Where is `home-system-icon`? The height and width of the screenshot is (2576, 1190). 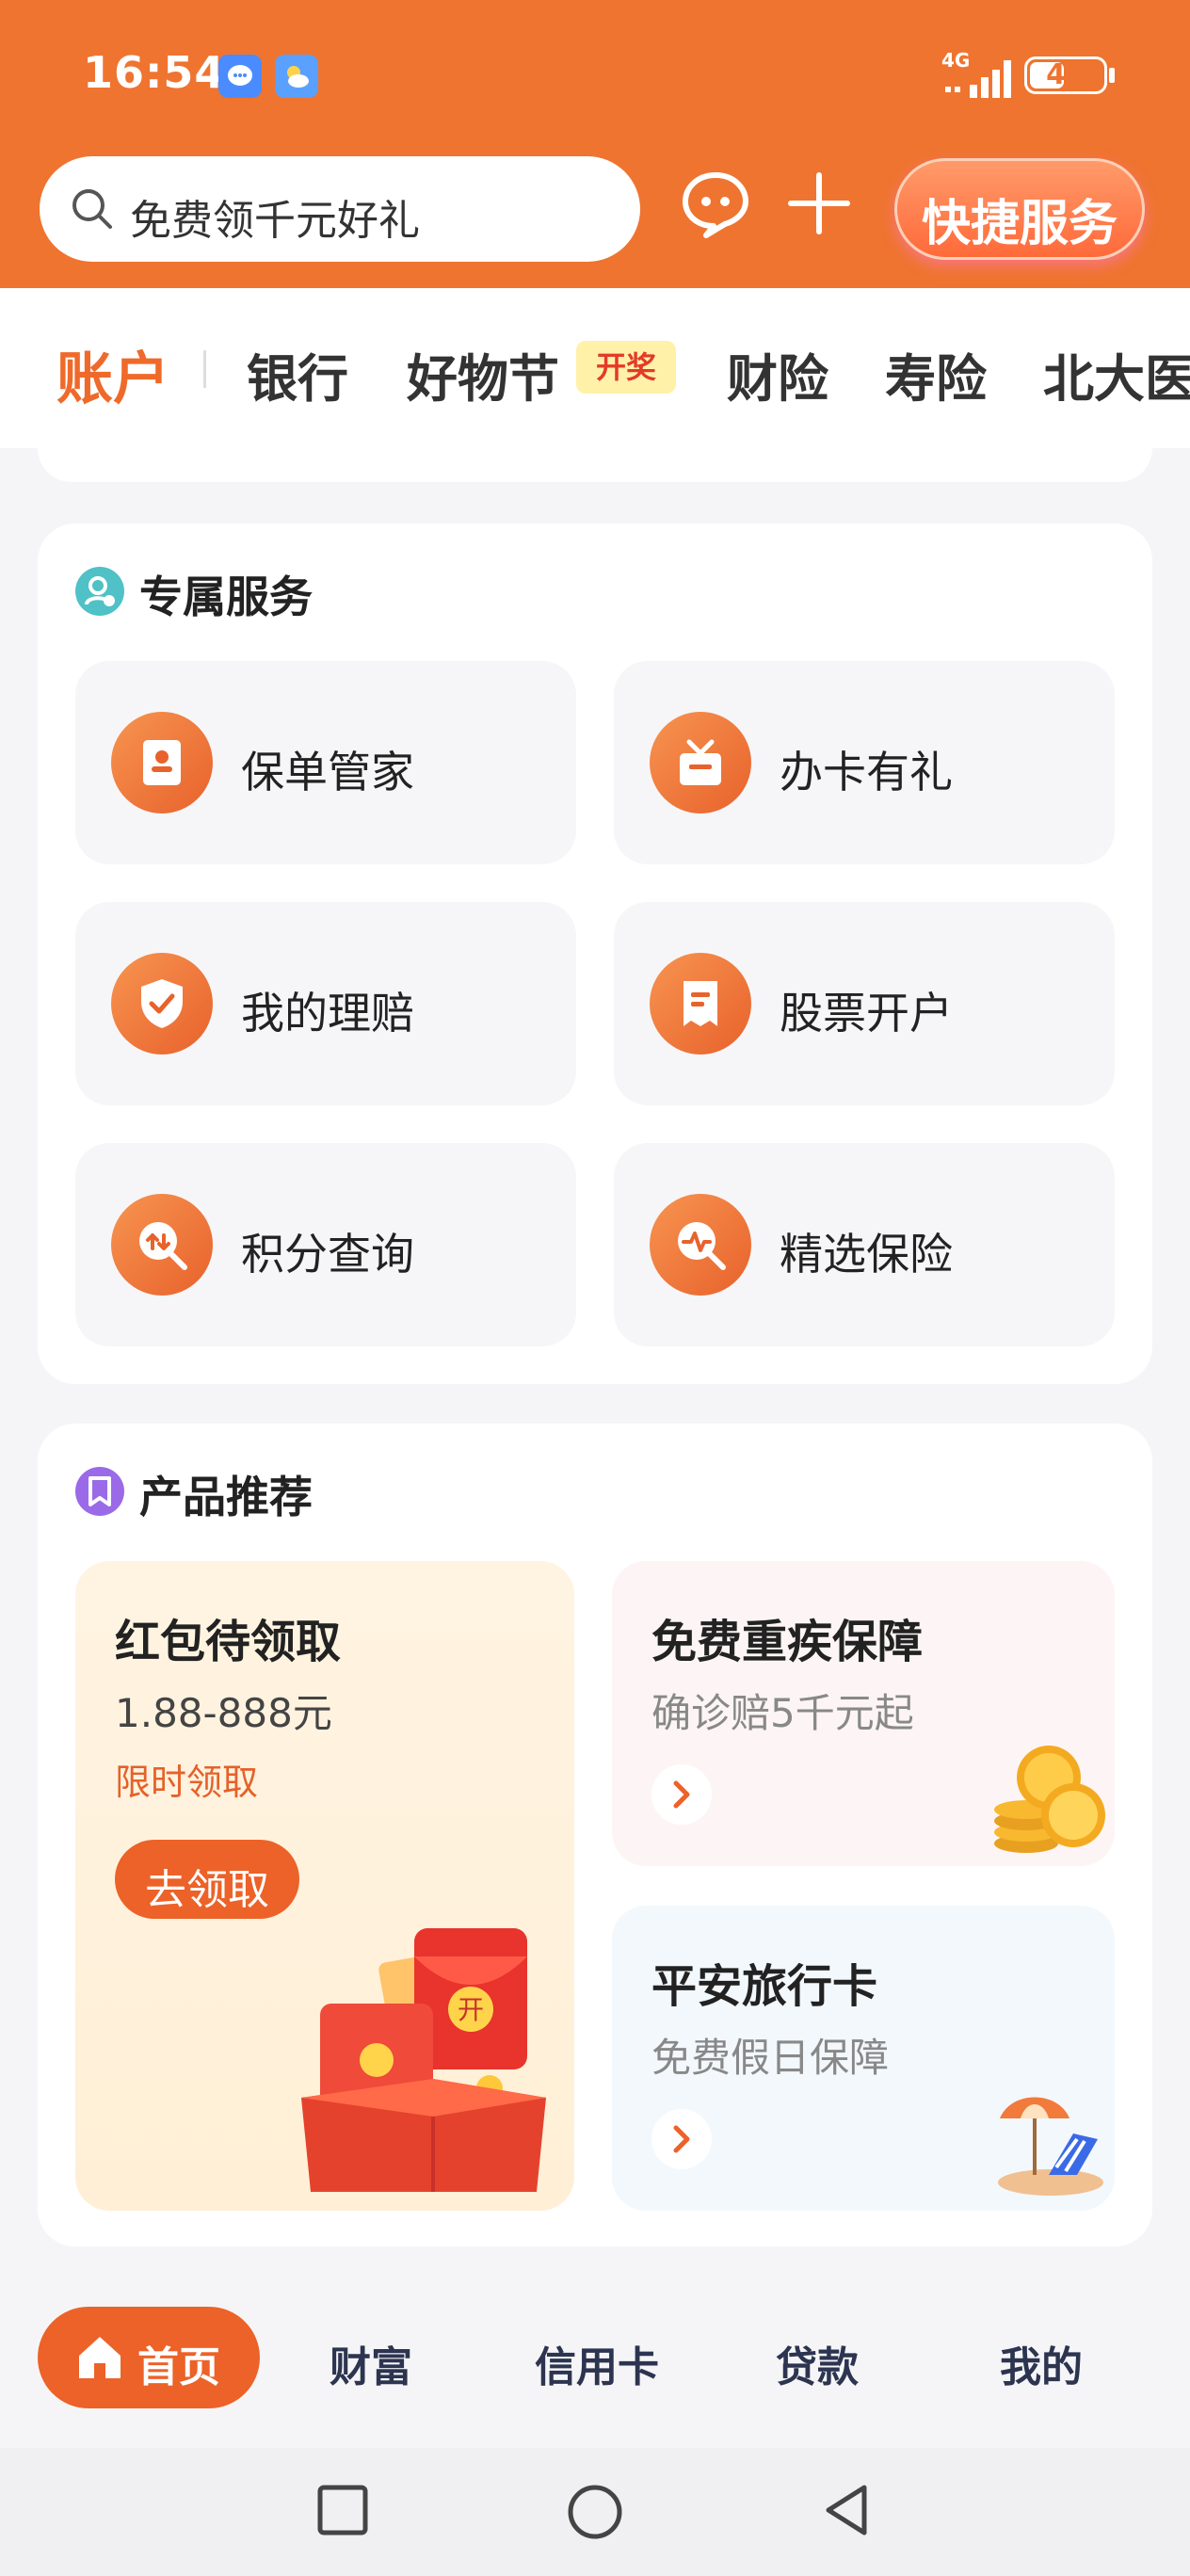
home-system-icon is located at coordinates (595, 2512).